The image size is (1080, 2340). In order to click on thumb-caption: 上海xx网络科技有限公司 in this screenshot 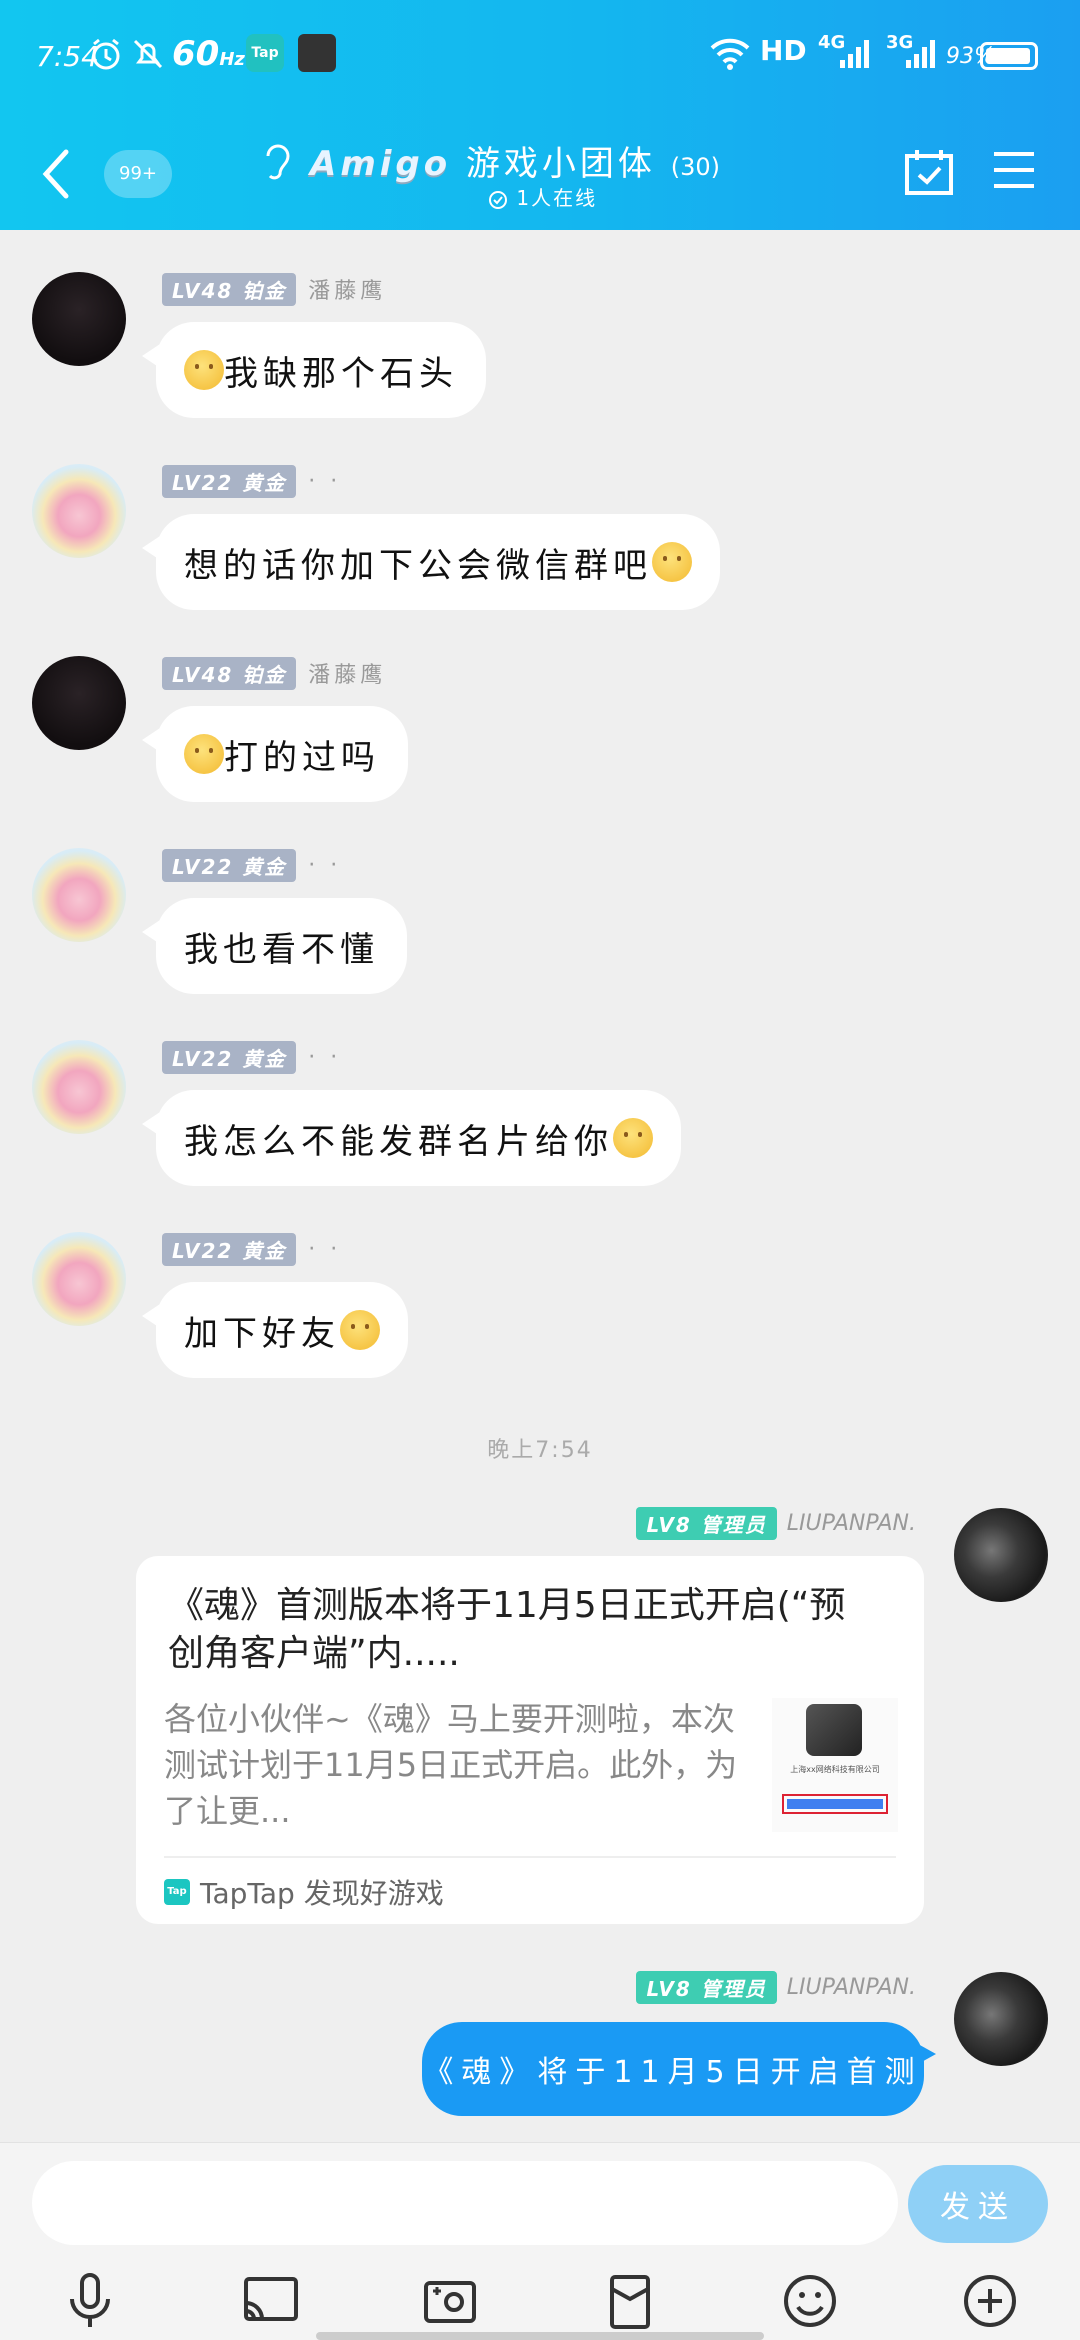, I will do `click(835, 1769)`.